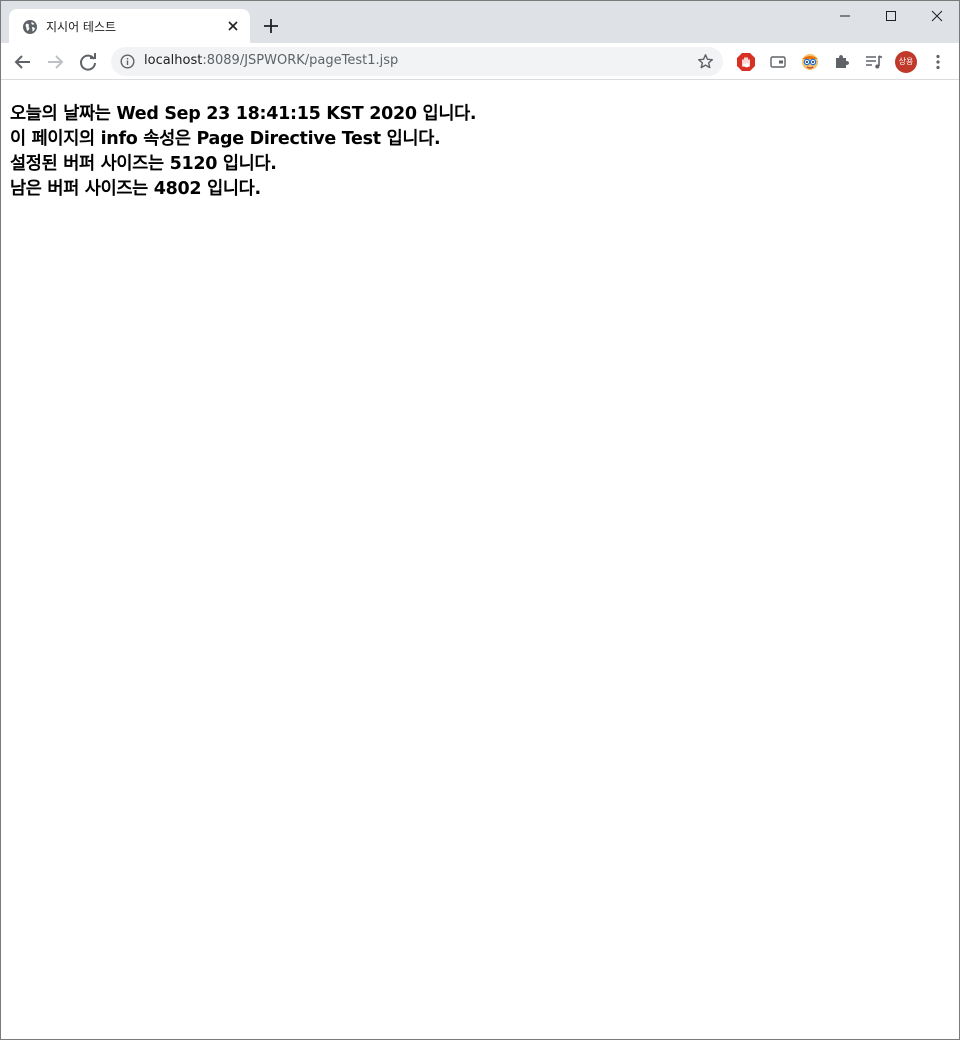 The height and width of the screenshot is (1040, 960). What do you see at coordinates (135, 189) in the screenshot?
I see `remaining-buffer-line: 남은 버퍼 사이즈는 4802 입니다.` at bounding box center [135, 189].